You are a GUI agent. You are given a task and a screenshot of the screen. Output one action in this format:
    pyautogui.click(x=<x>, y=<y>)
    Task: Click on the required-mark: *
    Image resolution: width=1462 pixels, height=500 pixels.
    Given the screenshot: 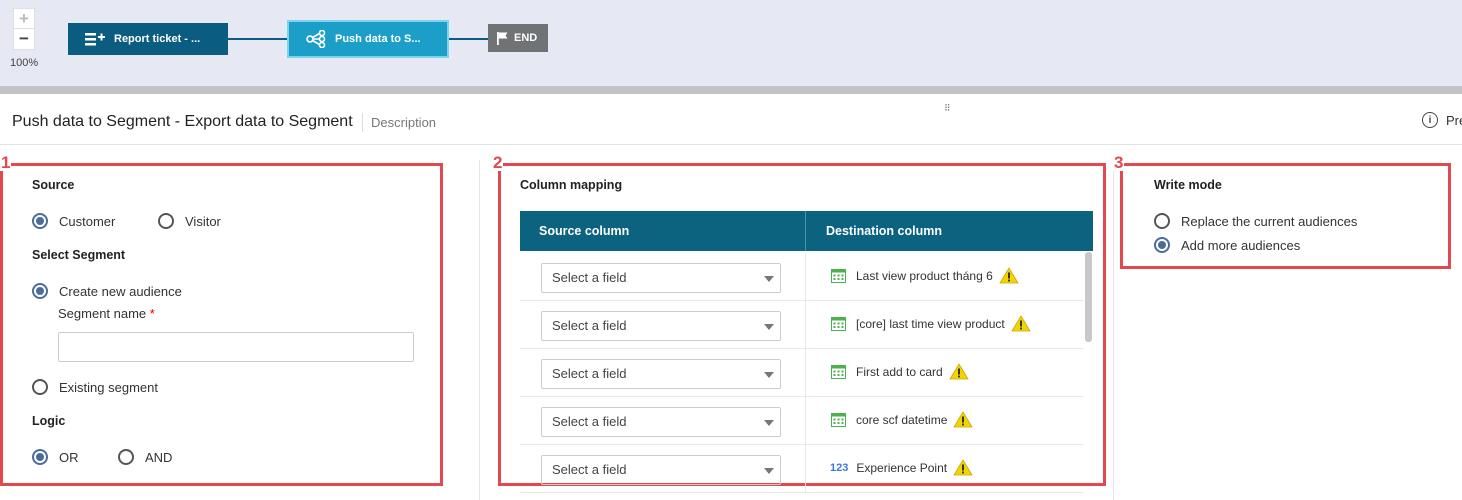 What is the action you would take?
    pyautogui.click(x=152, y=313)
    